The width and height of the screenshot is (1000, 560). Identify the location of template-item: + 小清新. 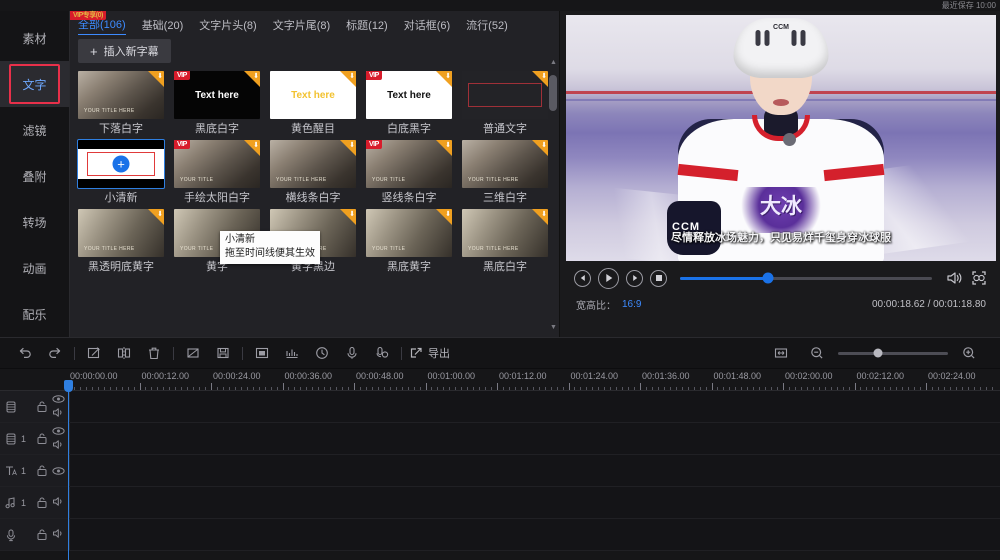
(121, 172).